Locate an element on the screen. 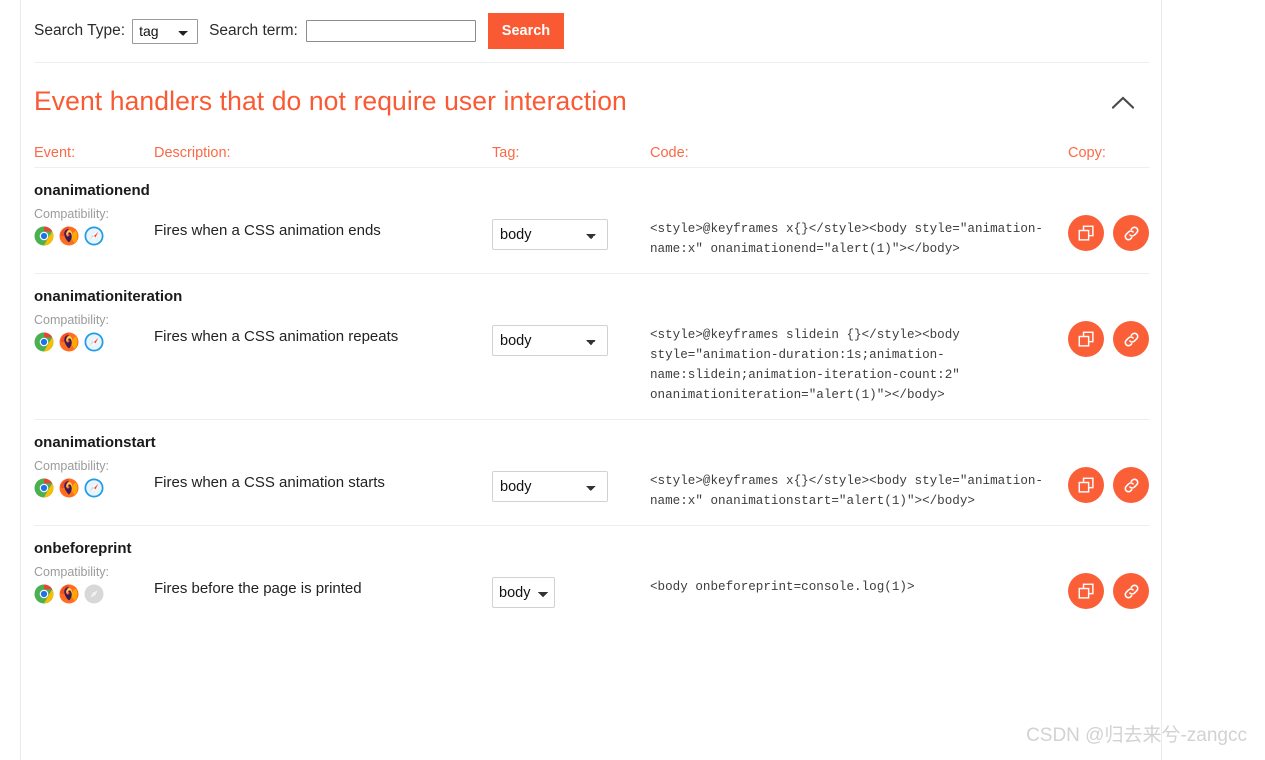  column-header-tag: Tag: is located at coordinates (506, 153).